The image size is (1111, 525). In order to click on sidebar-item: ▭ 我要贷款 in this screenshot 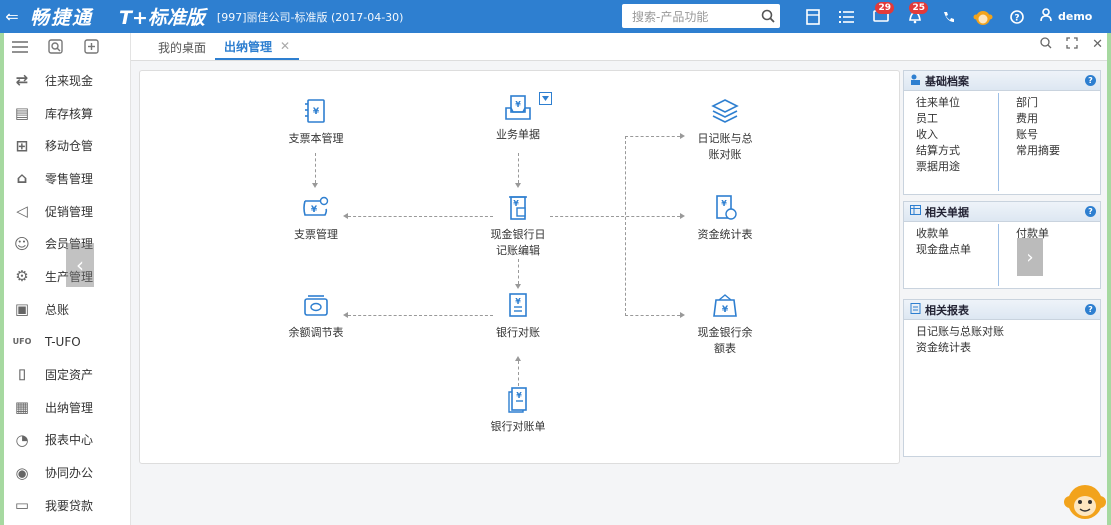, I will do `click(67, 505)`.